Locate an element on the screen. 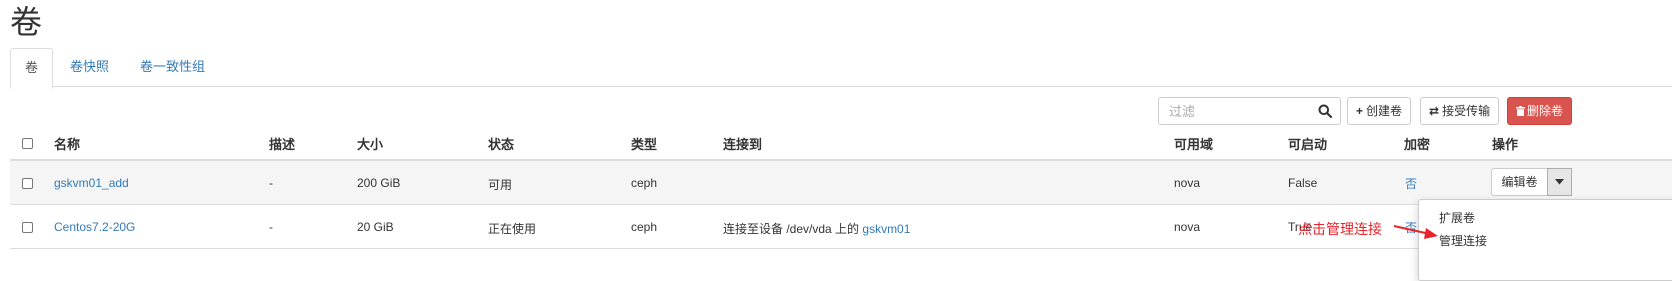 This screenshot has width=1672, height=281. filter-box is located at coordinates (1249, 111).